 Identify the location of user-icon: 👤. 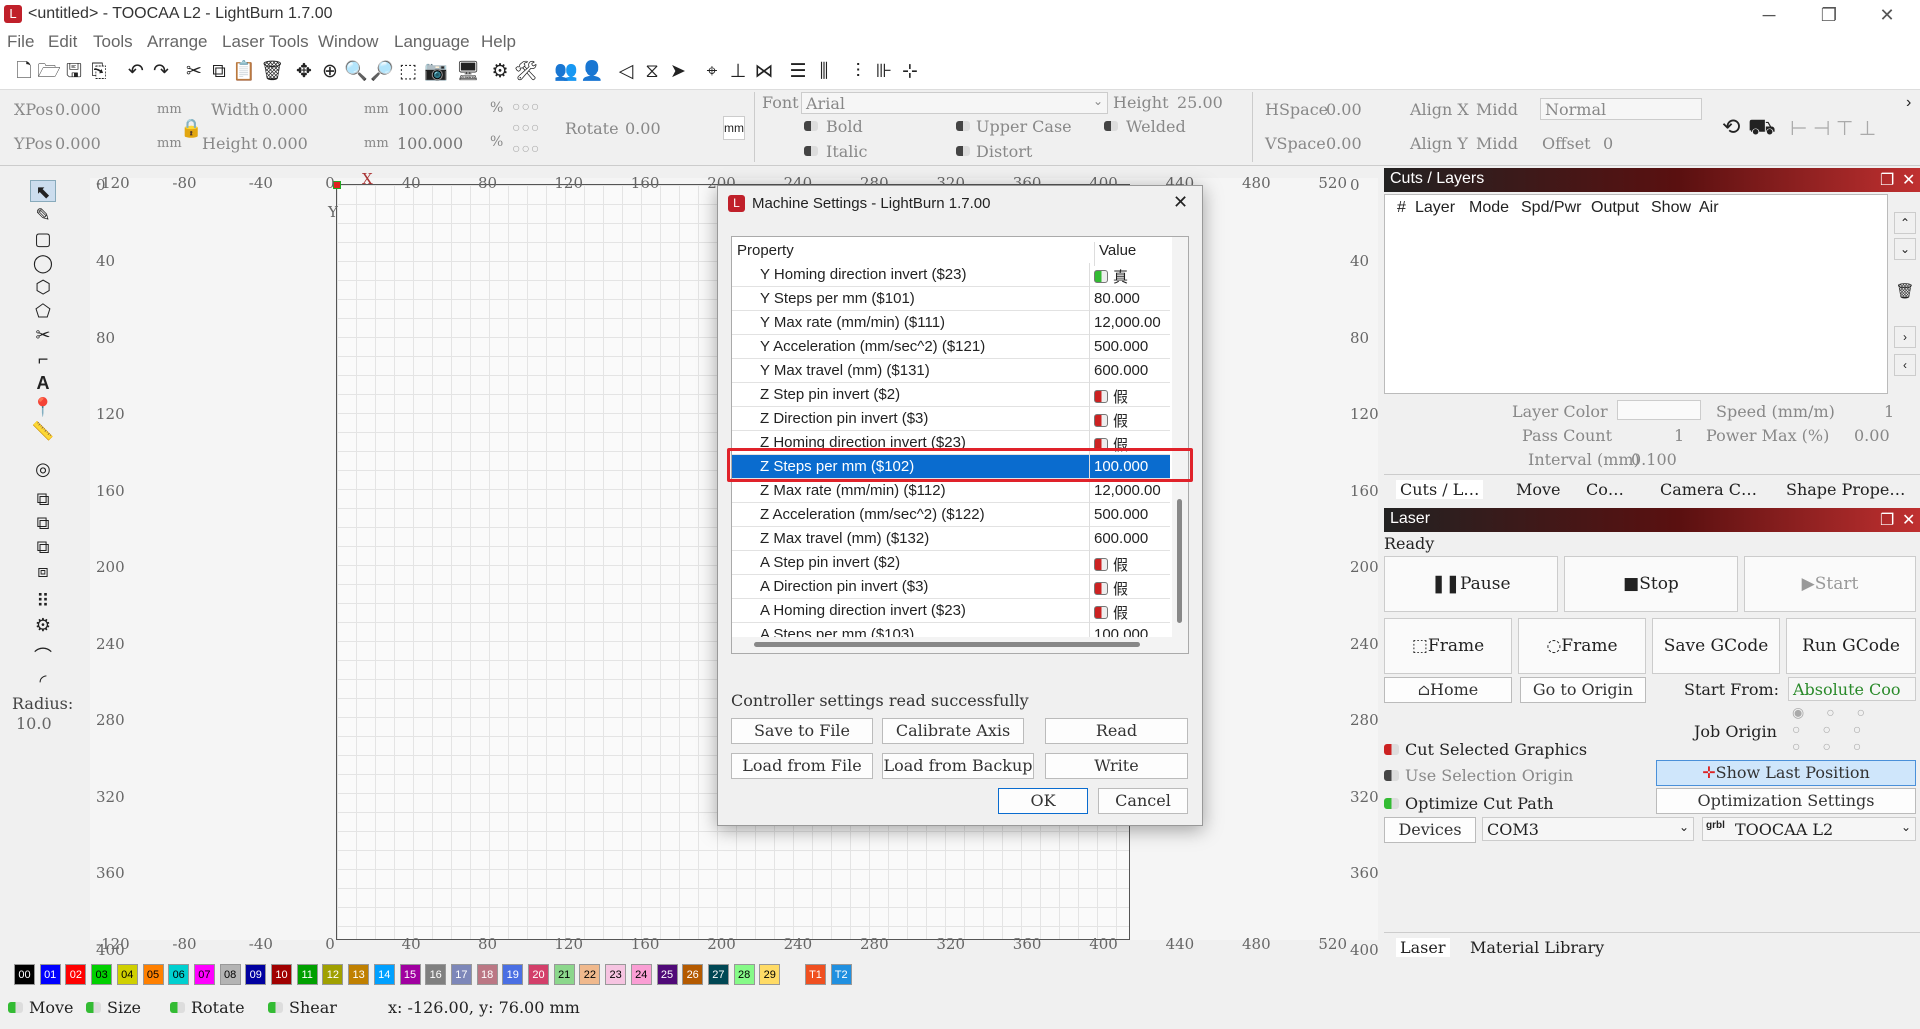
(592, 72).